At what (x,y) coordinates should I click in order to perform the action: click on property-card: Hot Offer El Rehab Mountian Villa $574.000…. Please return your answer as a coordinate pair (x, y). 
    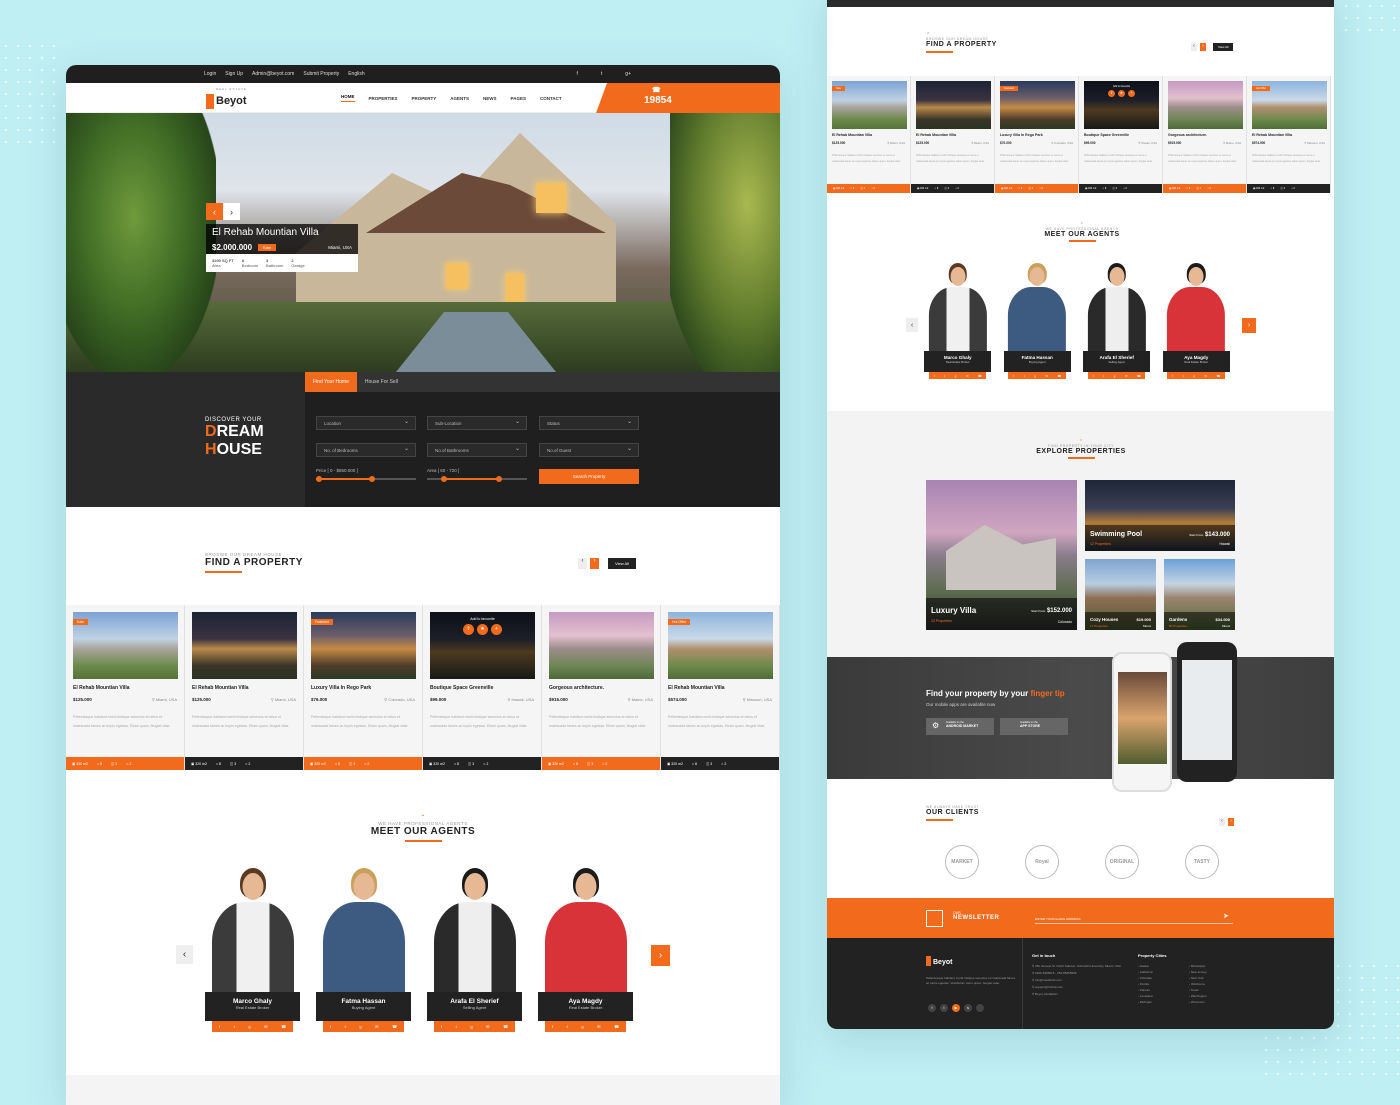
    Looking at the image, I should click on (720, 687).